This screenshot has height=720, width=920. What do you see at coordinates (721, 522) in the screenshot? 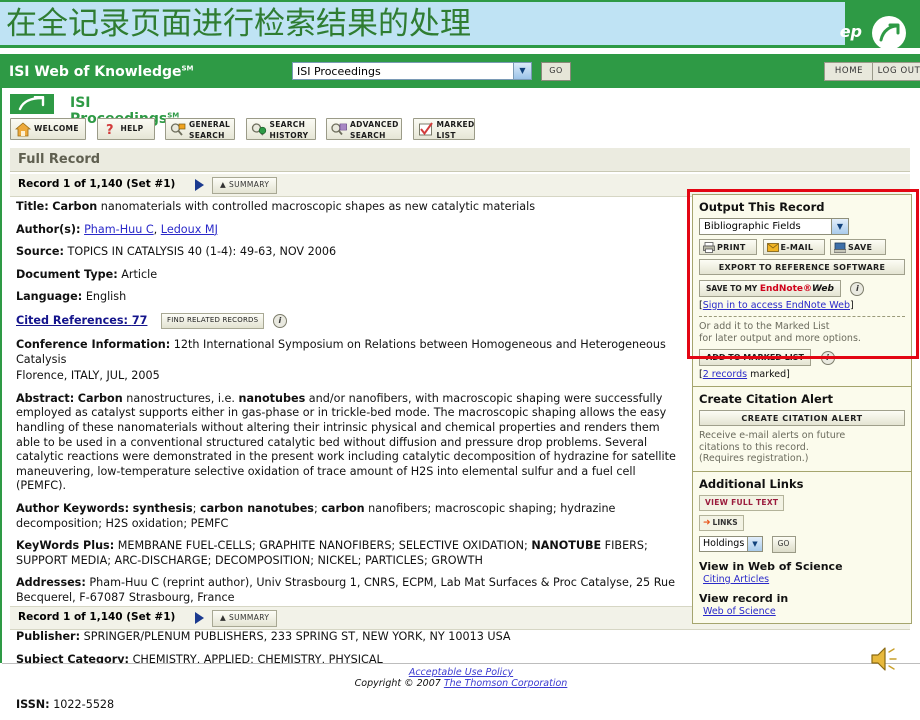
I see `links-button: ➜ LINKS` at bounding box center [721, 522].